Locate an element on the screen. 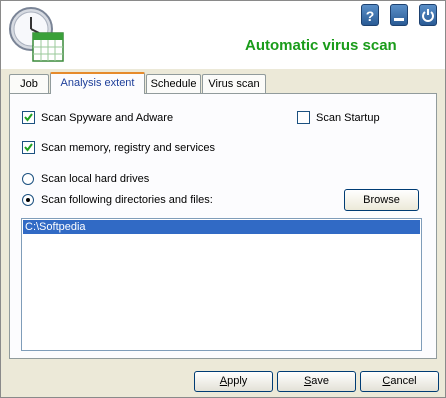  scan-startup-label: Scan Startup is located at coordinates (348, 118).